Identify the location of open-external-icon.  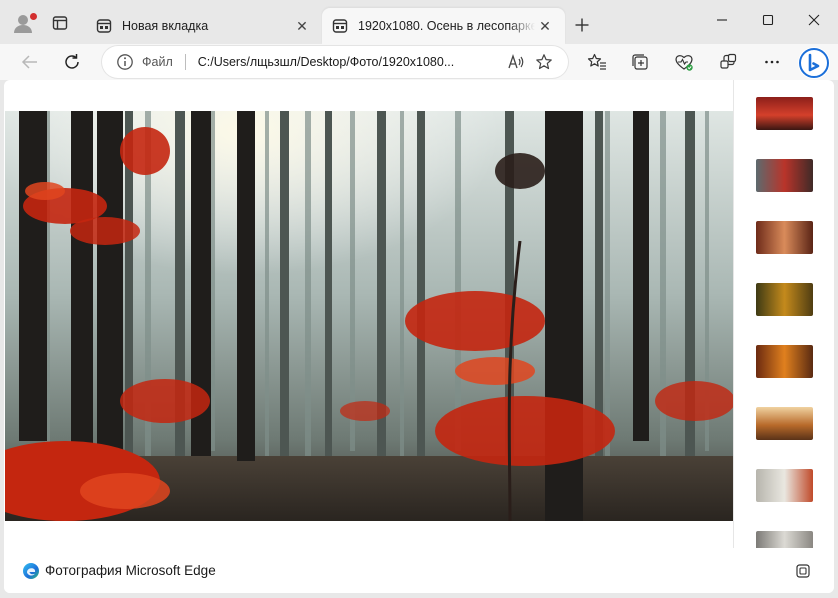
(803, 571).